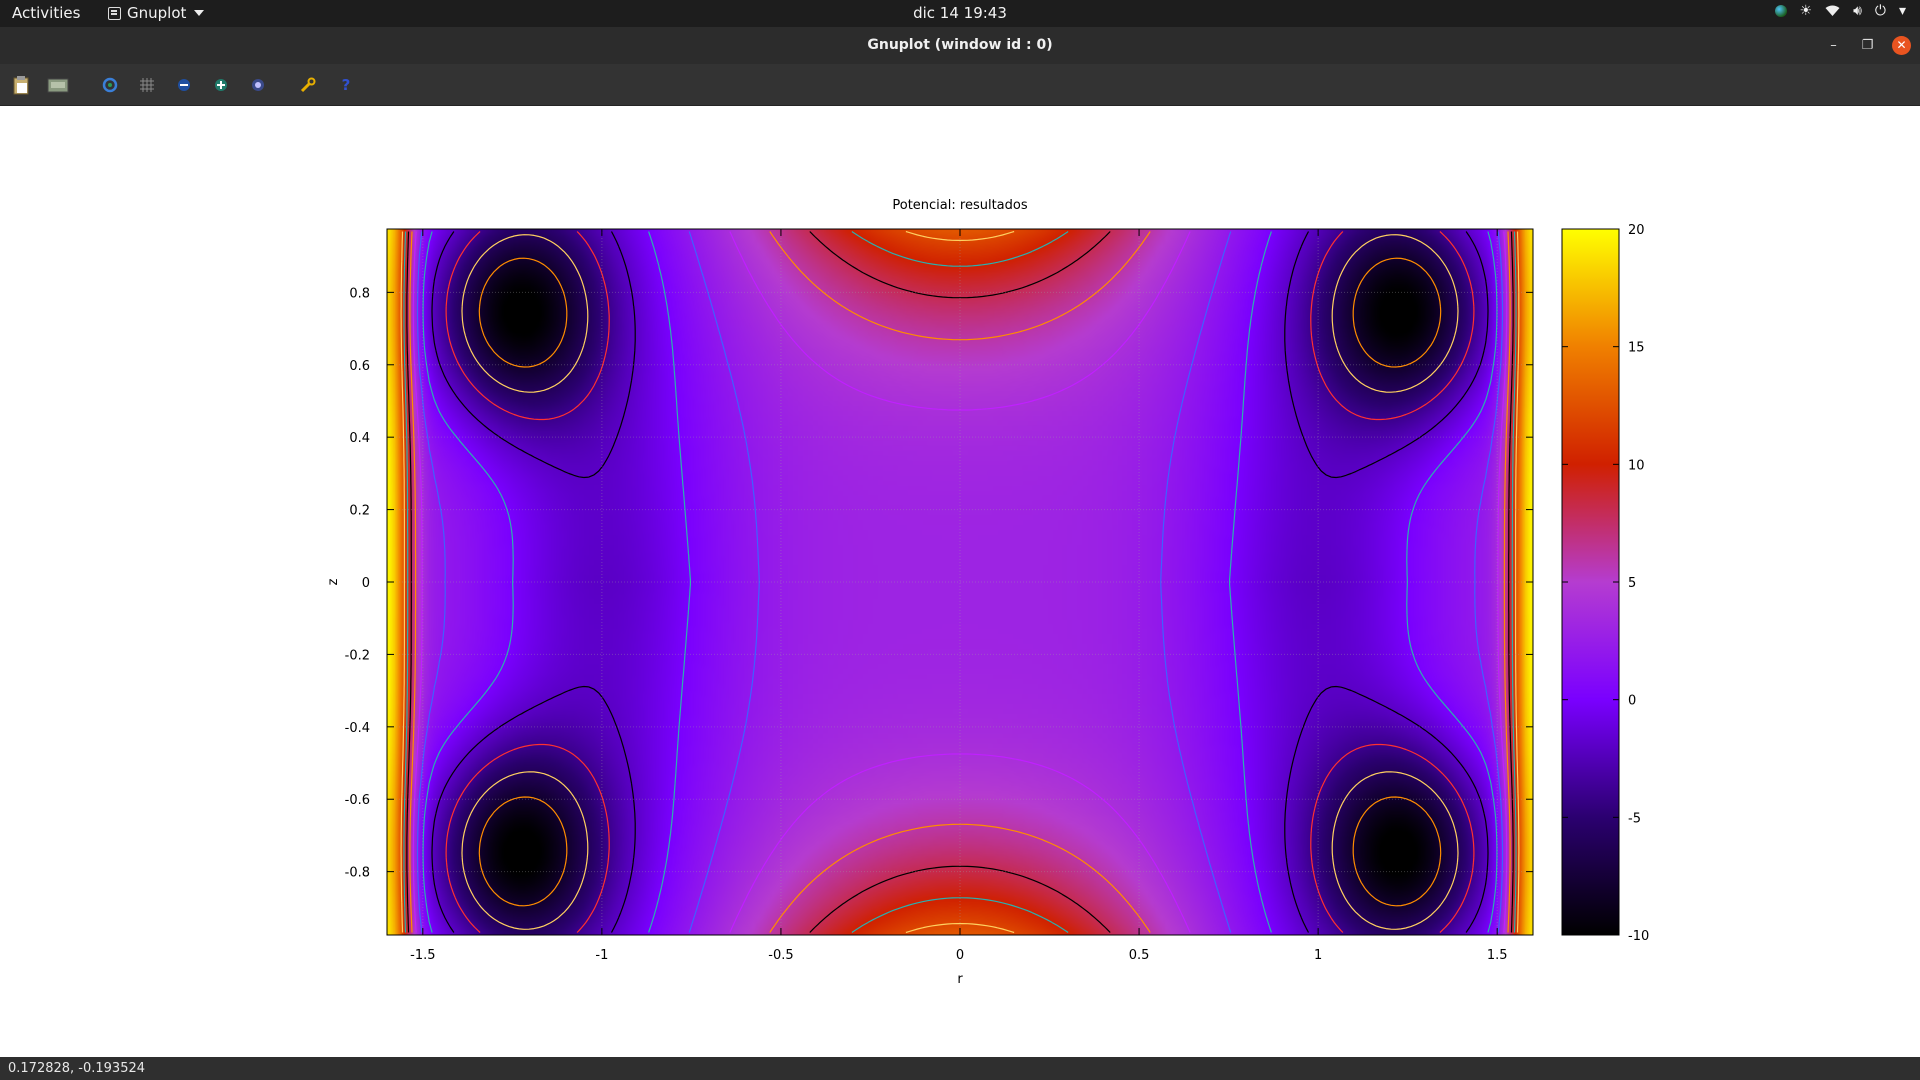  I want to click on help-icon: ?, so click(346, 85).